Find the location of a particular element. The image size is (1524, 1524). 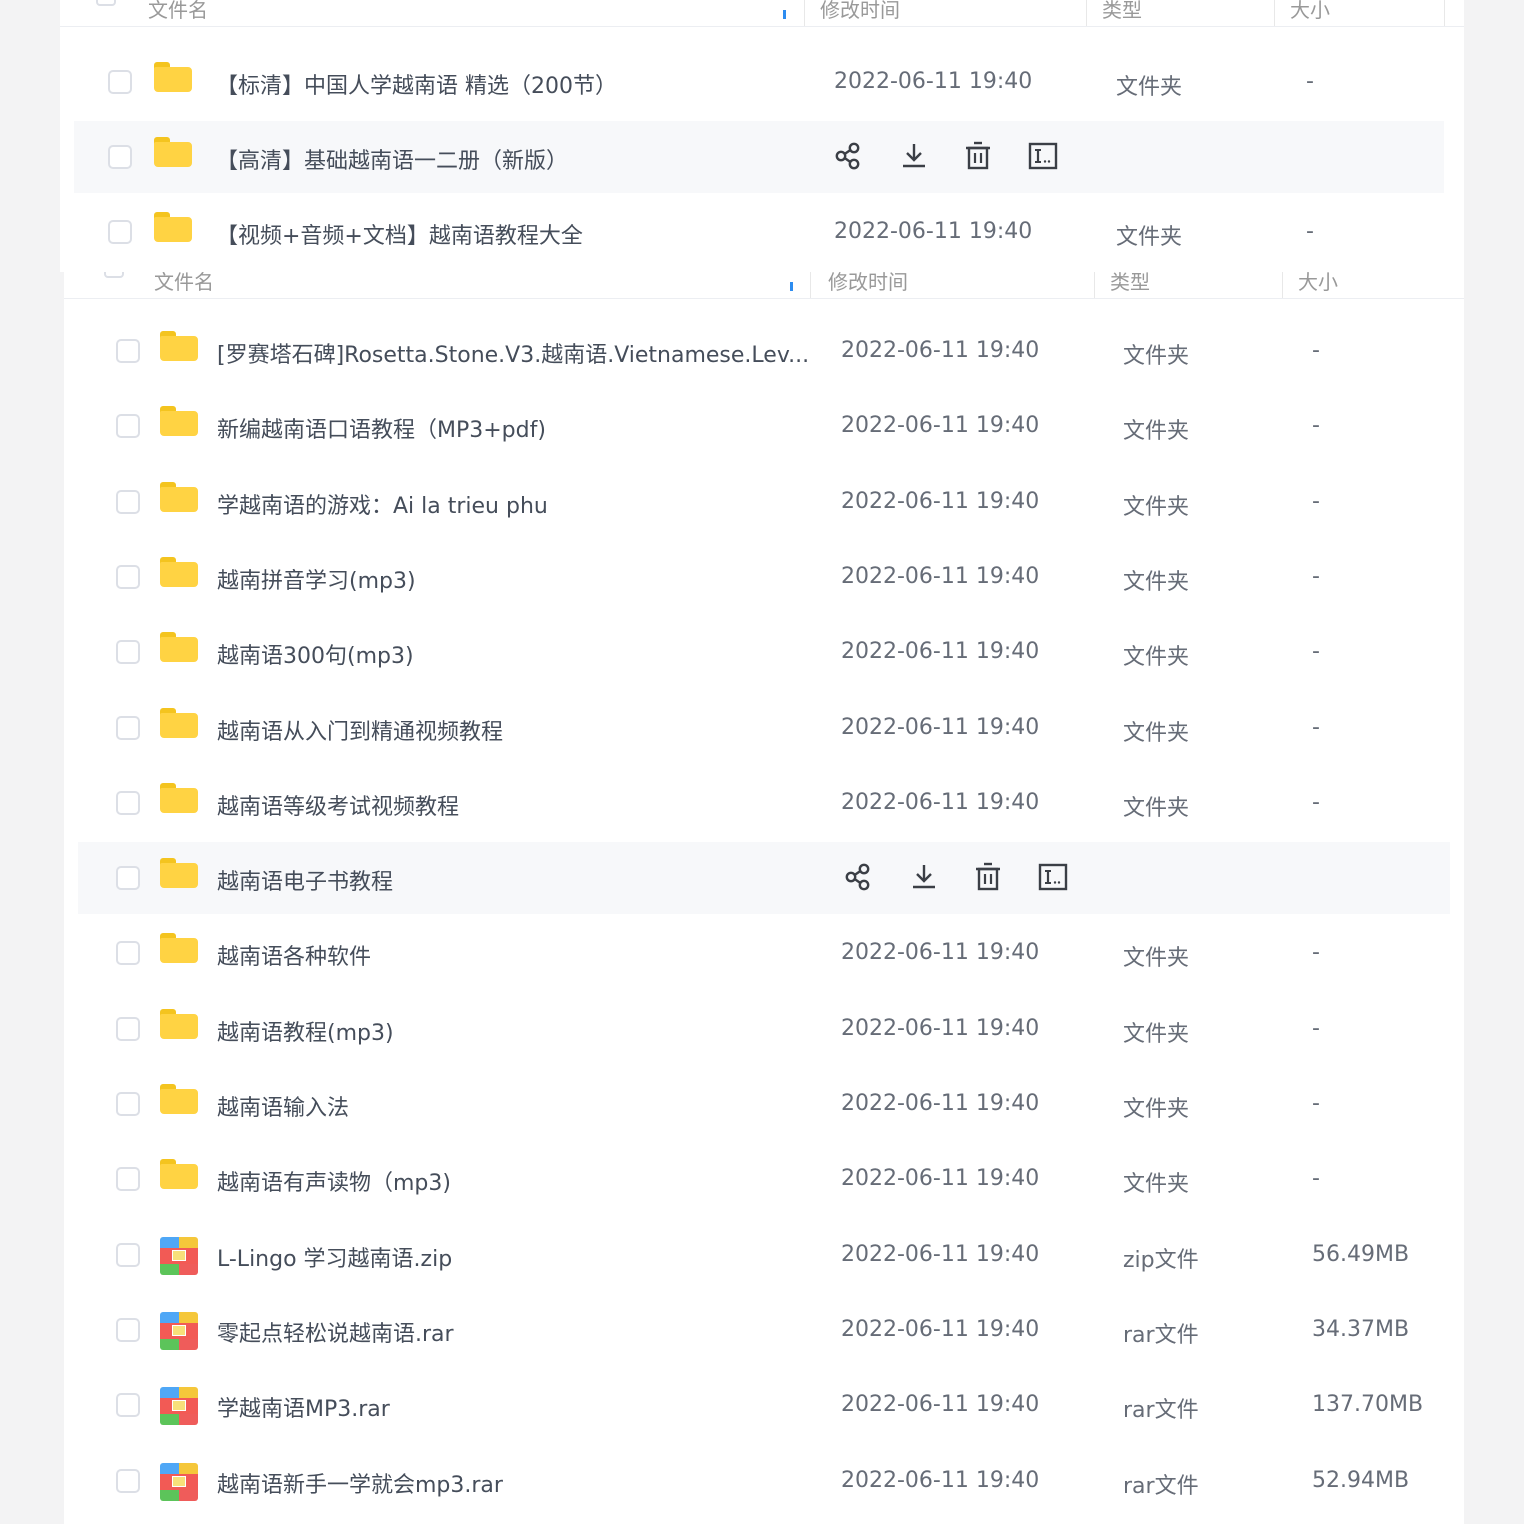

file-name: 越南语教程(mp3) is located at coordinates (305, 1031).